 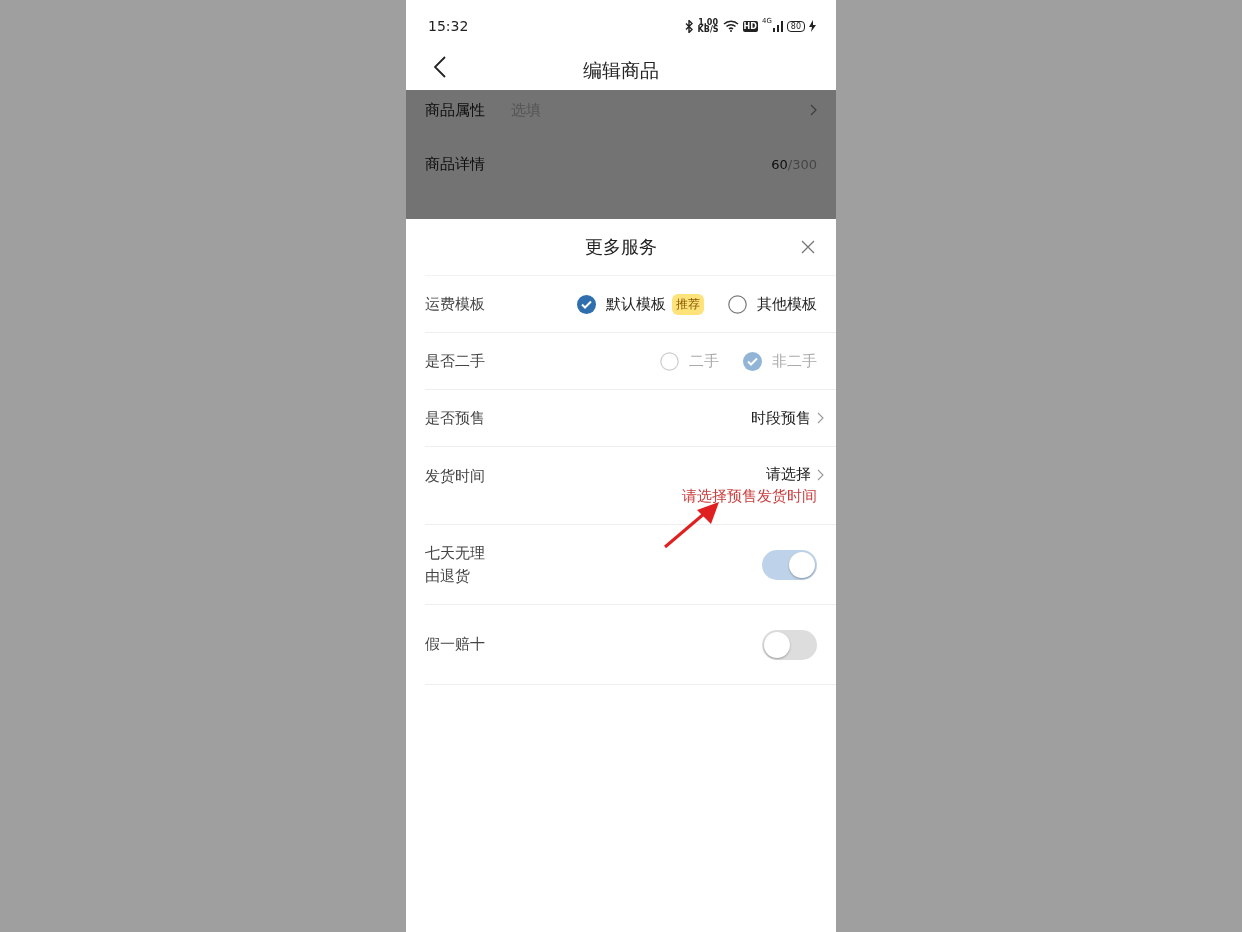 What do you see at coordinates (812, 26) in the screenshot?
I see `charging-icon` at bounding box center [812, 26].